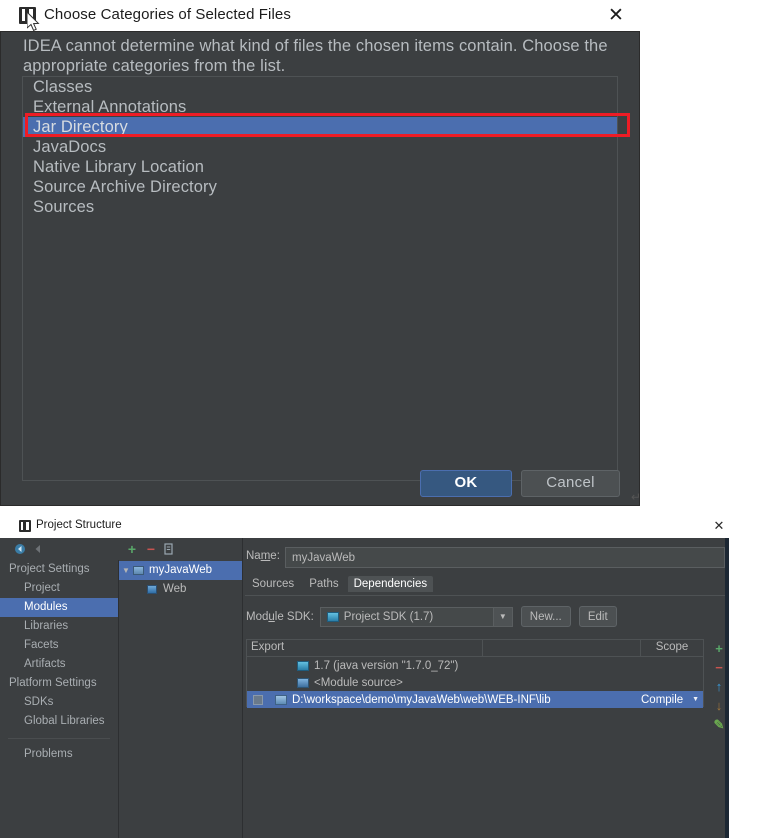 The width and height of the screenshot is (771, 838). What do you see at coordinates (390, 584) in the screenshot?
I see `tab-dependencies: Dependencies` at bounding box center [390, 584].